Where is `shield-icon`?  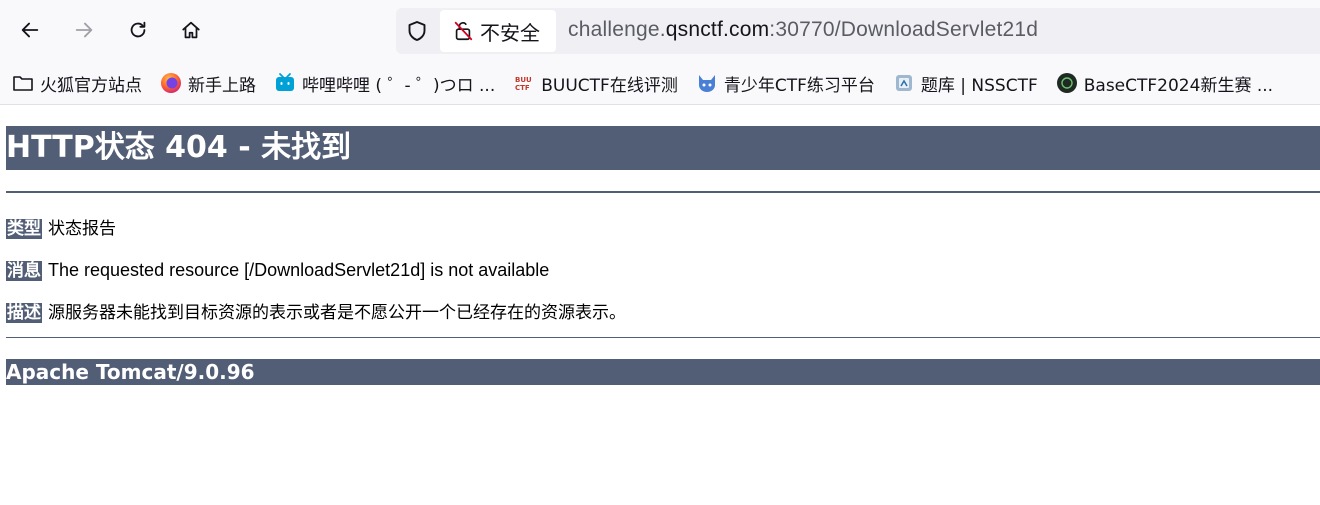
shield-icon is located at coordinates (417, 31).